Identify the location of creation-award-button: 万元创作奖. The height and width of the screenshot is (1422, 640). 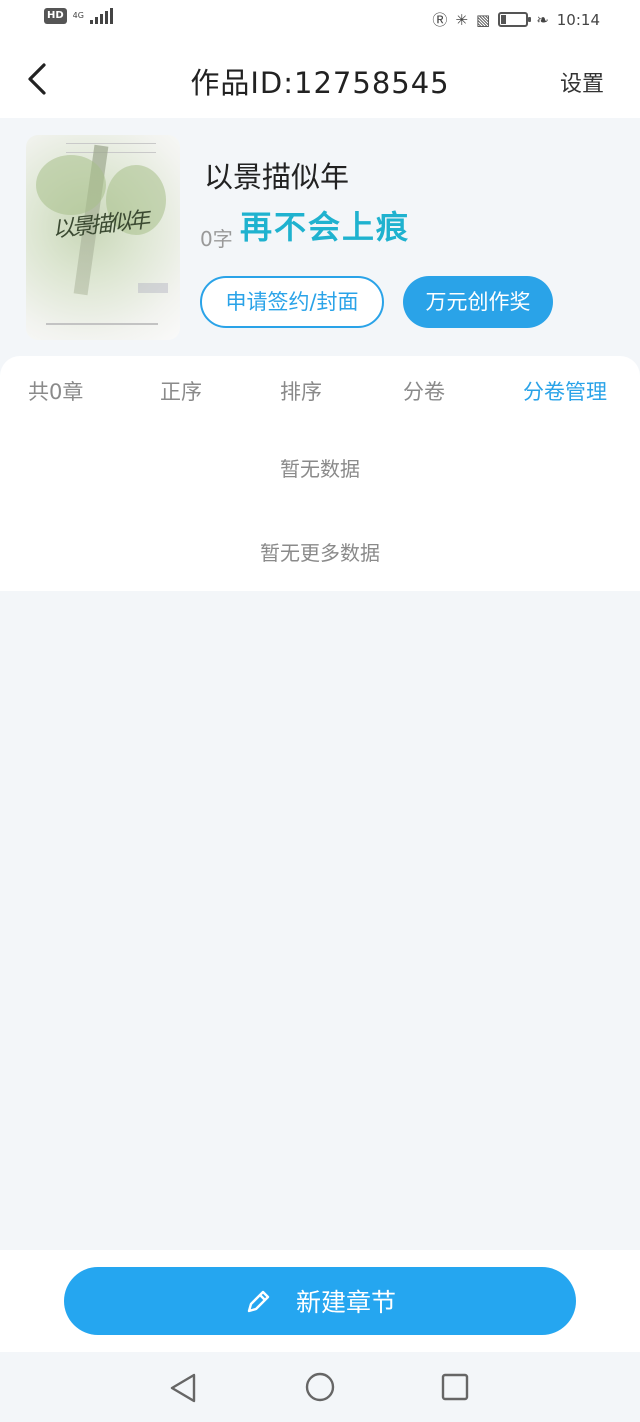
(478, 302).